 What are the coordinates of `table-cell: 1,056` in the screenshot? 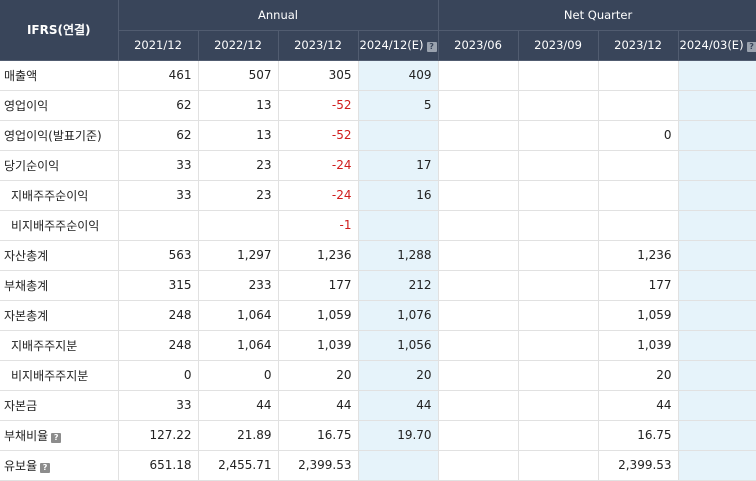 It's located at (398, 345).